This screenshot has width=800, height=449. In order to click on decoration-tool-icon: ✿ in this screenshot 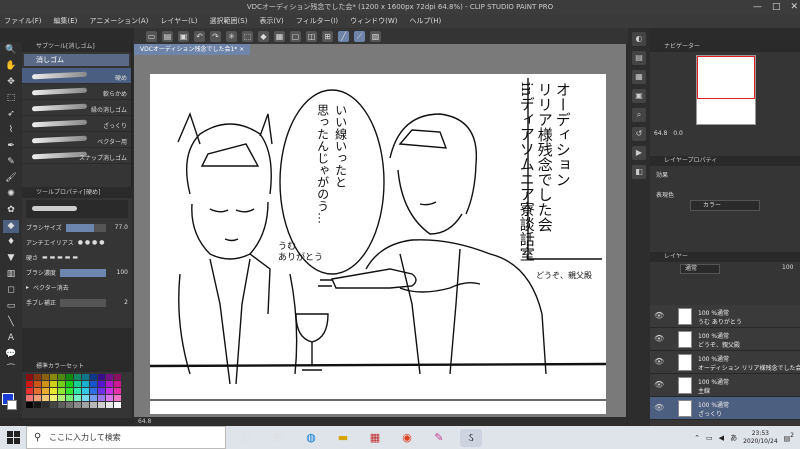, I will do `click(11, 210)`.